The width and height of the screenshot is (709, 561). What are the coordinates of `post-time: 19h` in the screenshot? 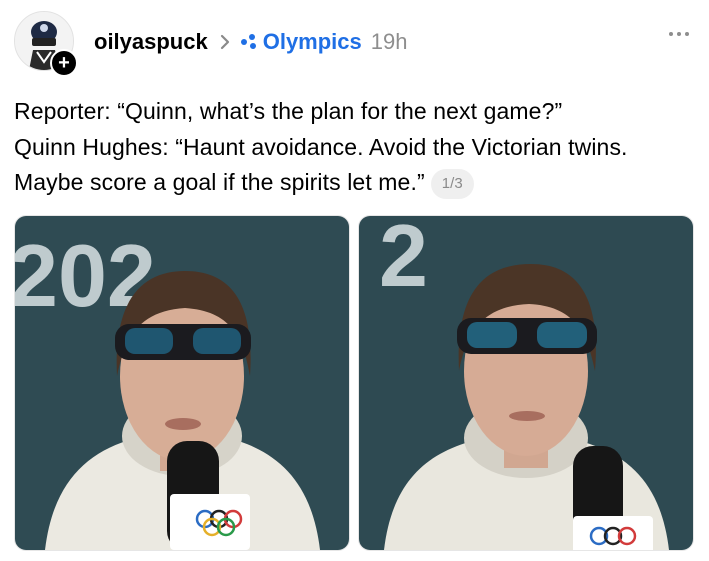 It's located at (389, 41).